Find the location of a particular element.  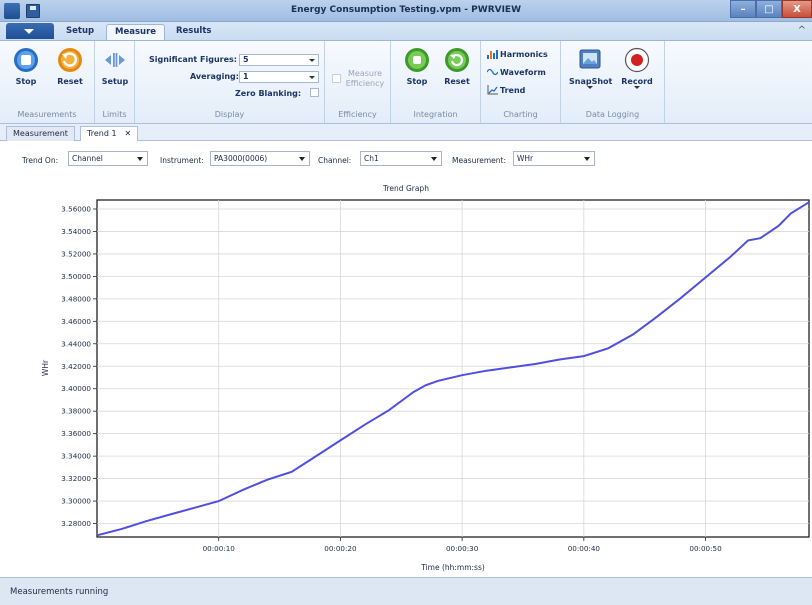

trend-icon is located at coordinates (492, 90).